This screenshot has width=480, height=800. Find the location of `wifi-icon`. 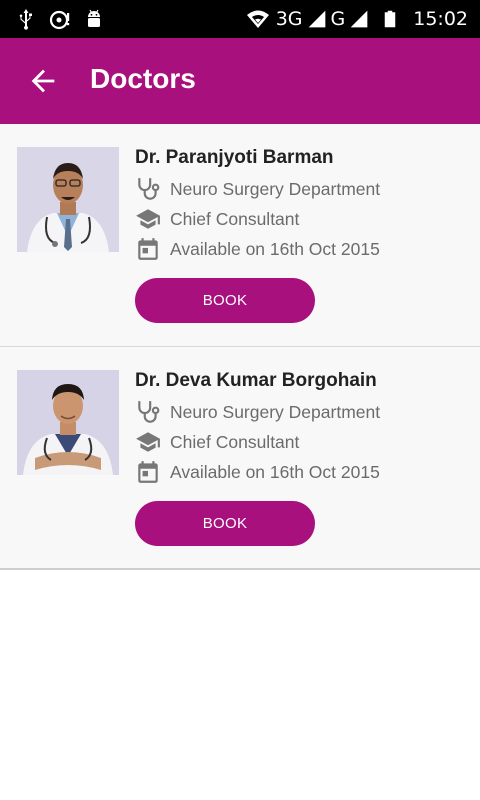

wifi-icon is located at coordinates (257, 19).